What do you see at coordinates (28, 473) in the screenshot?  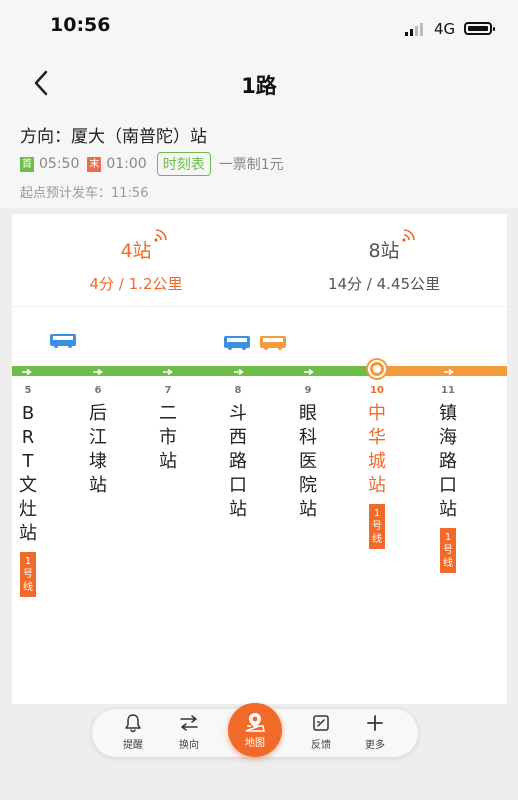 I see `stop-name: BRT文灶站` at bounding box center [28, 473].